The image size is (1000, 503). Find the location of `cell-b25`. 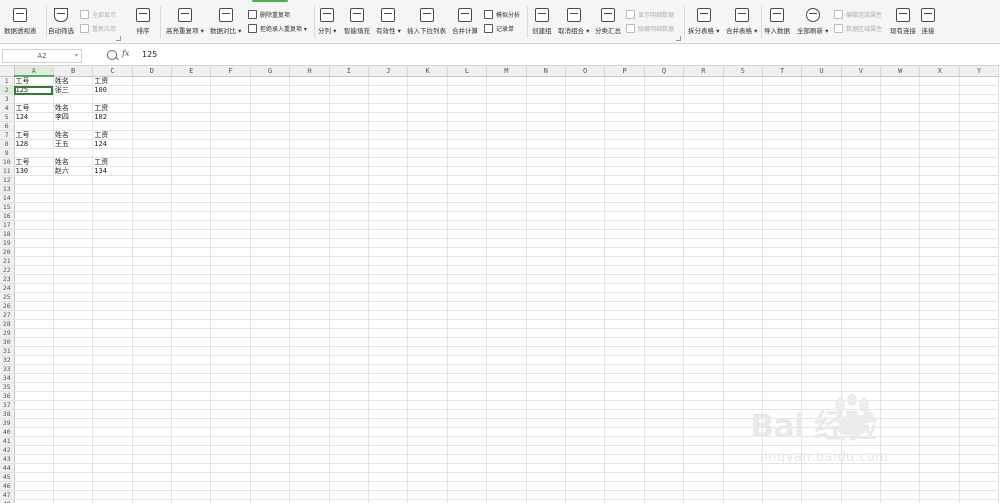

cell-b25 is located at coordinates (73, 297).